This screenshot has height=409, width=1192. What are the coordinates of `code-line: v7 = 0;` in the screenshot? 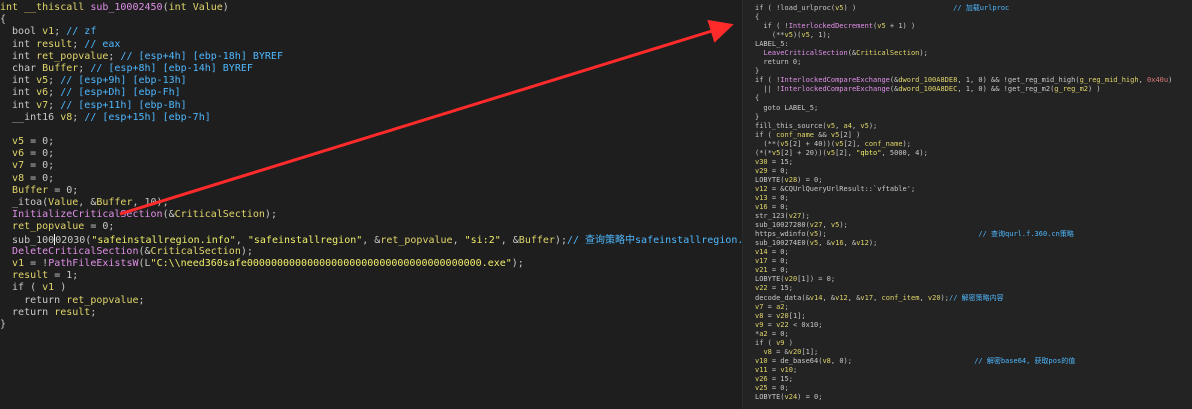 It's located at (371, 166).